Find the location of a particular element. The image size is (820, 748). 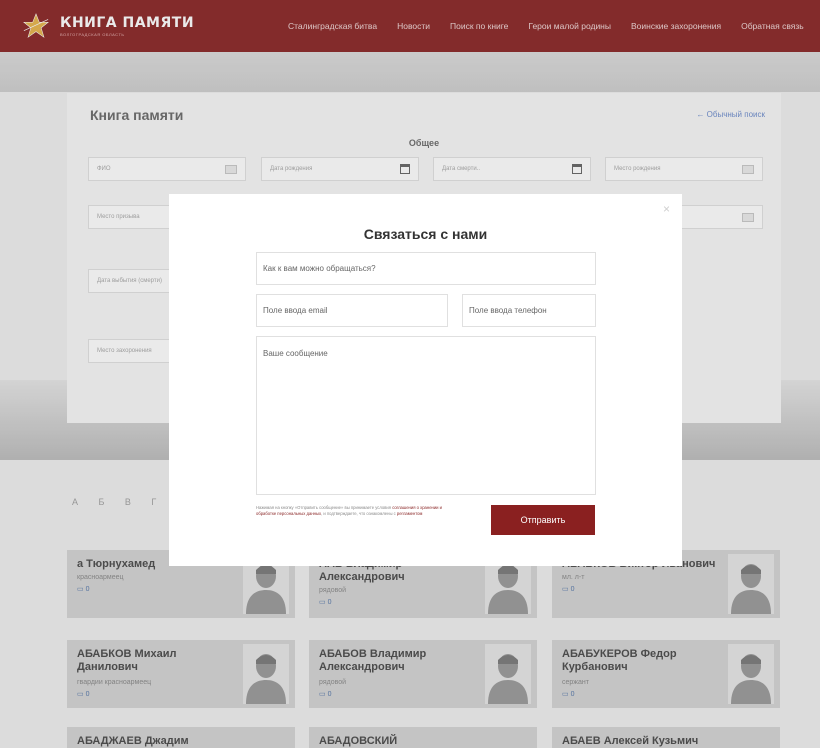

close-icon: × is located at coordinates (666, 209).